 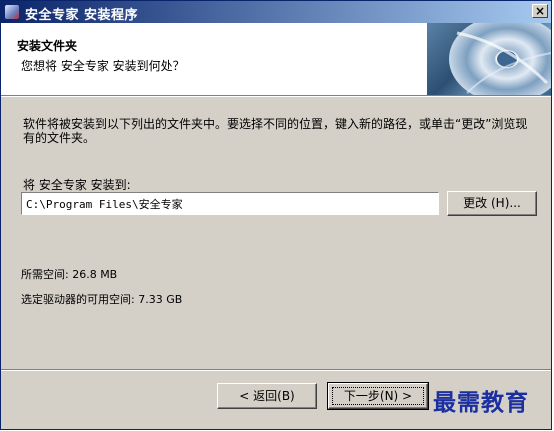 I want to click on footer-divider, so click(x=276, y=370).